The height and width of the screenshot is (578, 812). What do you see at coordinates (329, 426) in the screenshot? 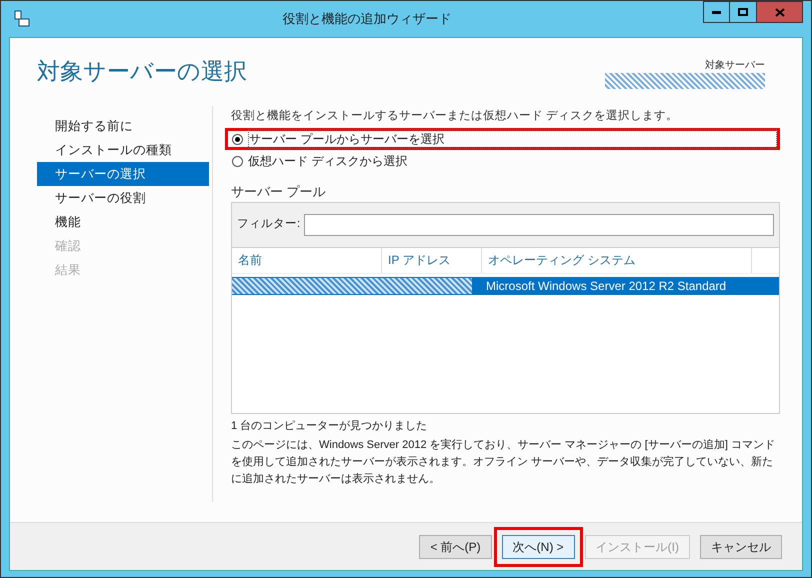
I see `result-count: 1 台のコンピューターが見つかりました` at bounding box center [329, 426].